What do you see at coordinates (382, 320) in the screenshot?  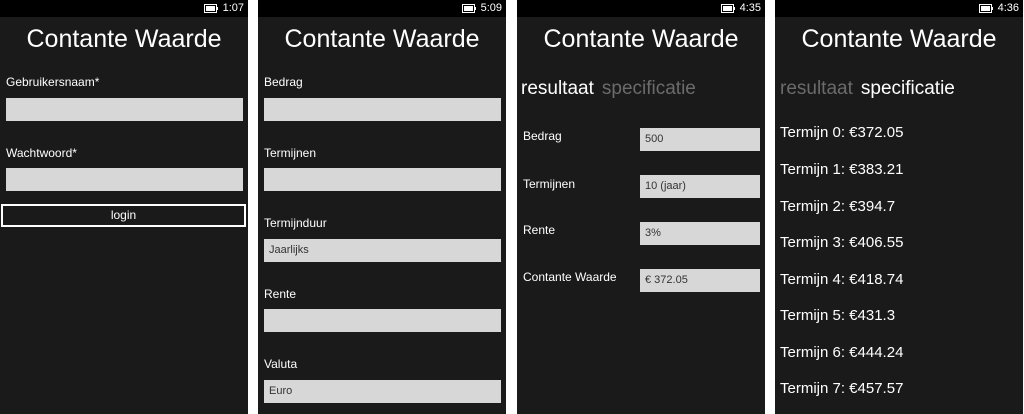 I see `rente-input` at bounding box center [382, 320].